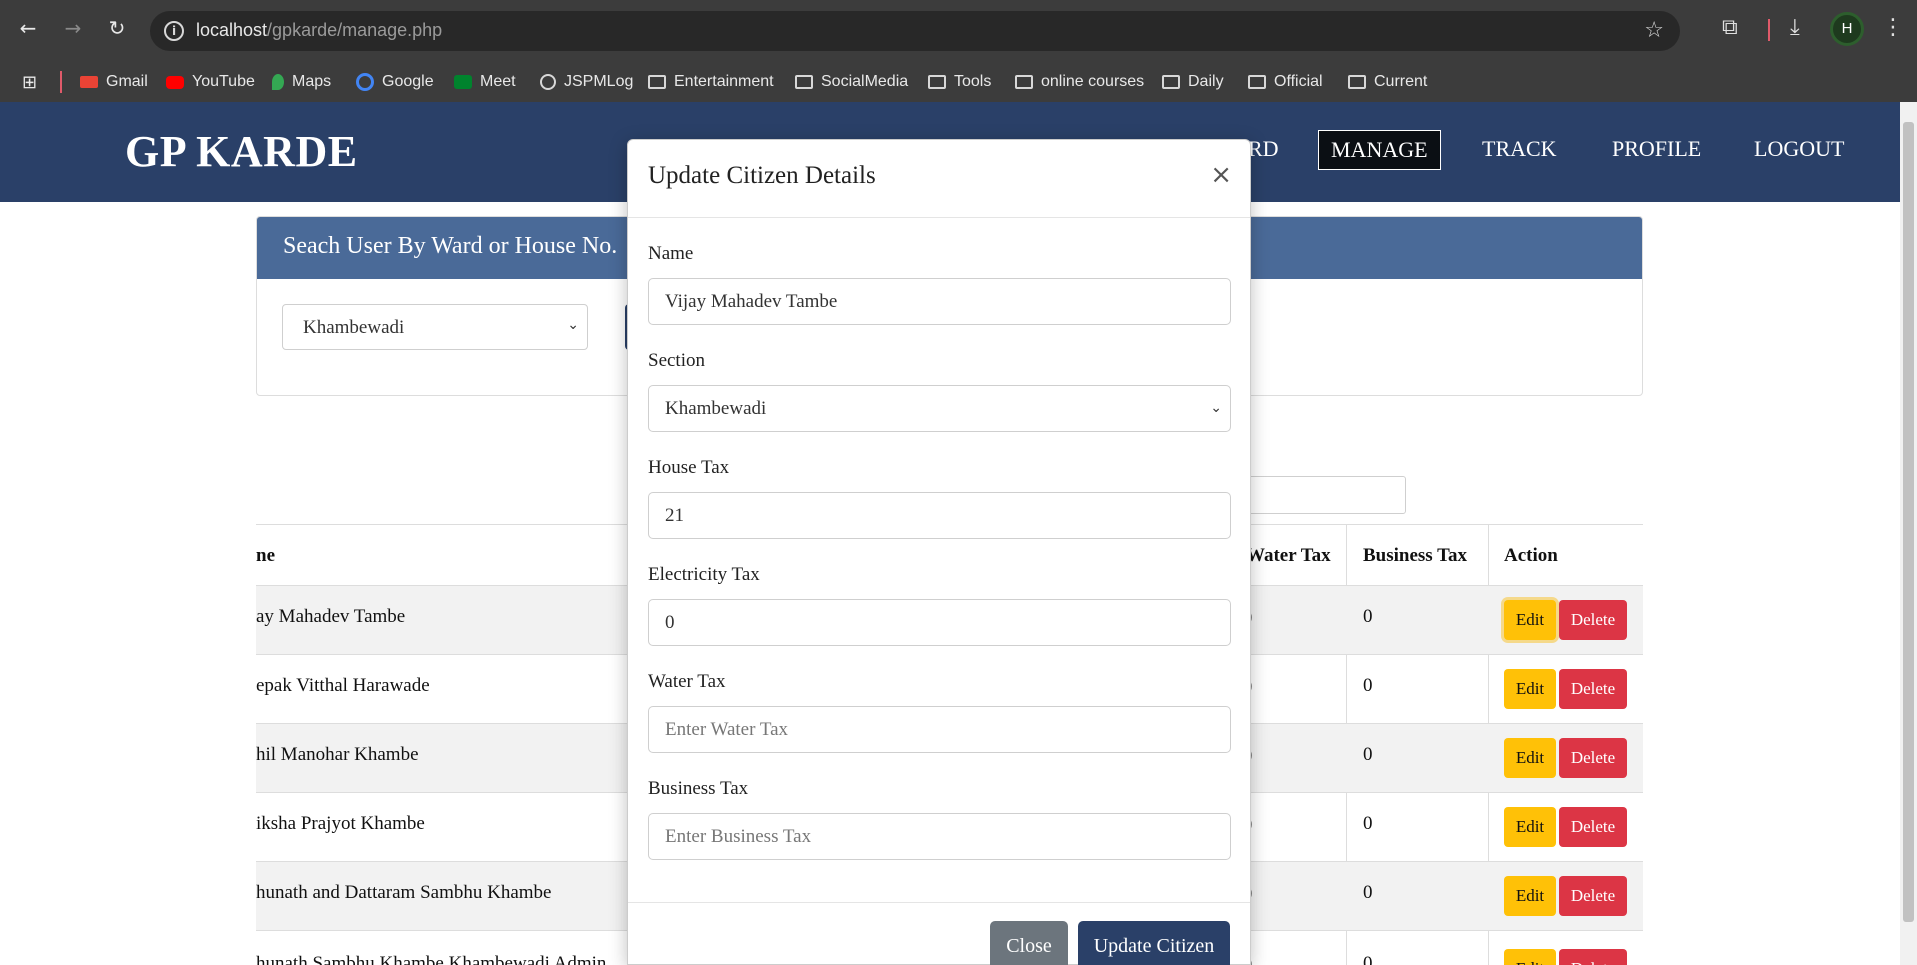 The width and height of the screenshot is (1917, 965). What do you see at coordinates (301, 82) in the screenshot?
I see `bookmark-maps: Maps` at bounding box center [301, 82].